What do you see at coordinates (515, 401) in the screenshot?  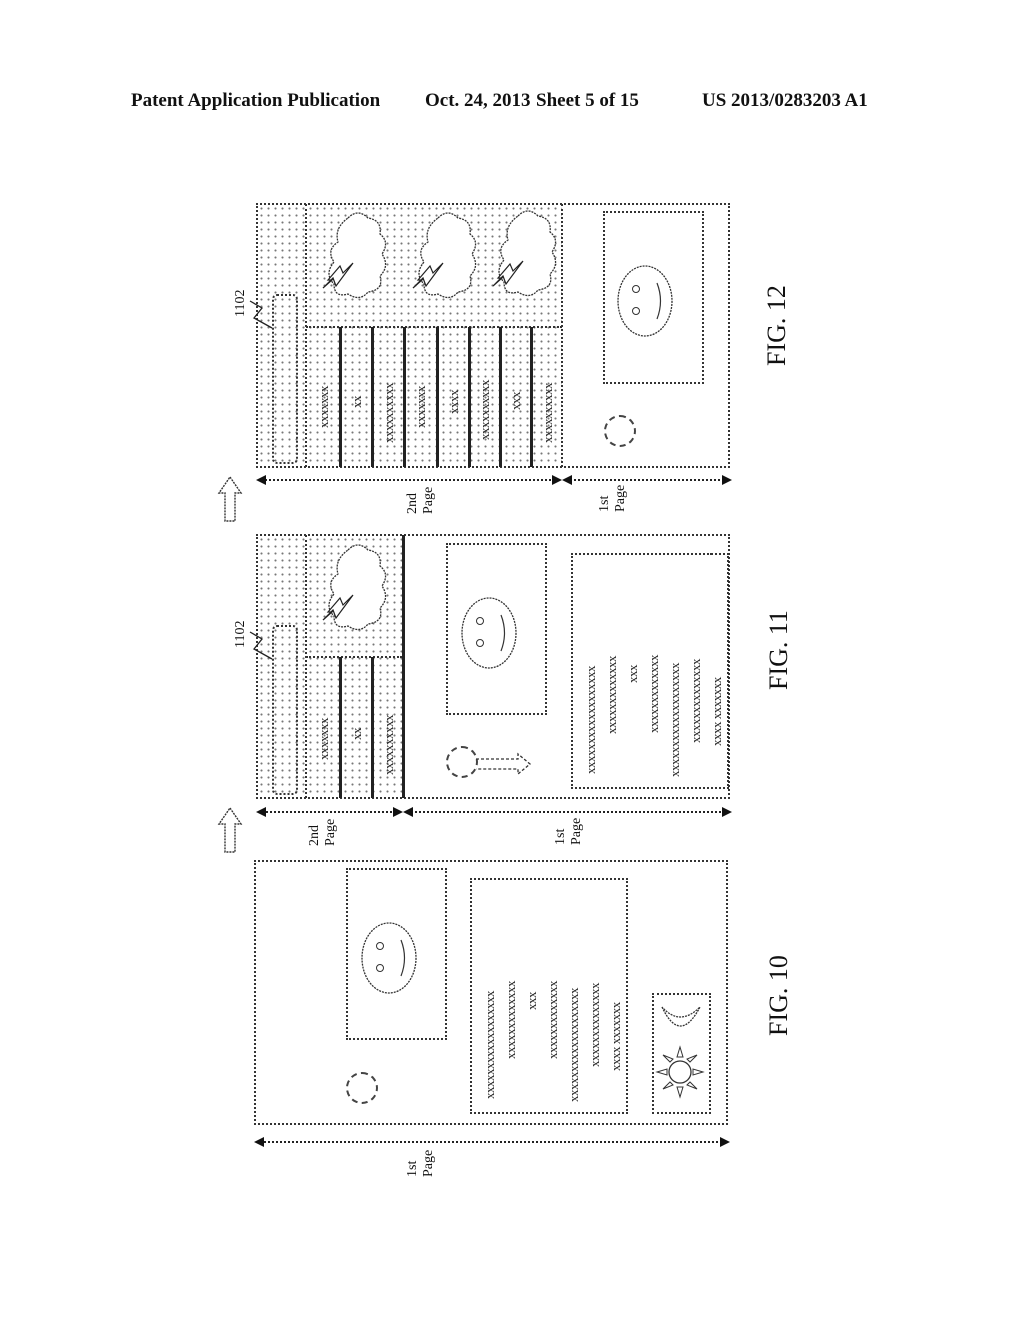 I see `list-item: xxx` at bounding box center [515, 401].